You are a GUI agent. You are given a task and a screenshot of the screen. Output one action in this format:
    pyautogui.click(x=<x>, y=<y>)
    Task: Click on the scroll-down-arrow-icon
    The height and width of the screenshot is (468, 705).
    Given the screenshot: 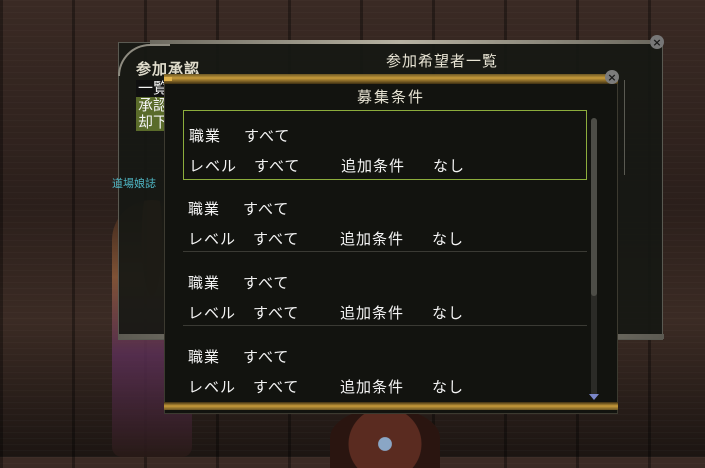 What is the action you would take?
    pyautogui.click(x=594, y=397)
    